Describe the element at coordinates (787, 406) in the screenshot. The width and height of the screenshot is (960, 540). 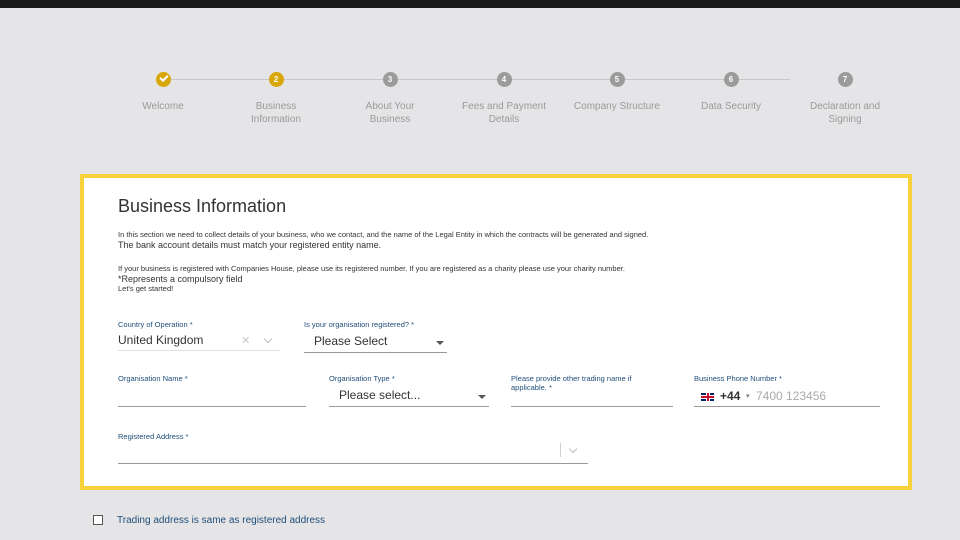
I see `phone-underline` at that location.